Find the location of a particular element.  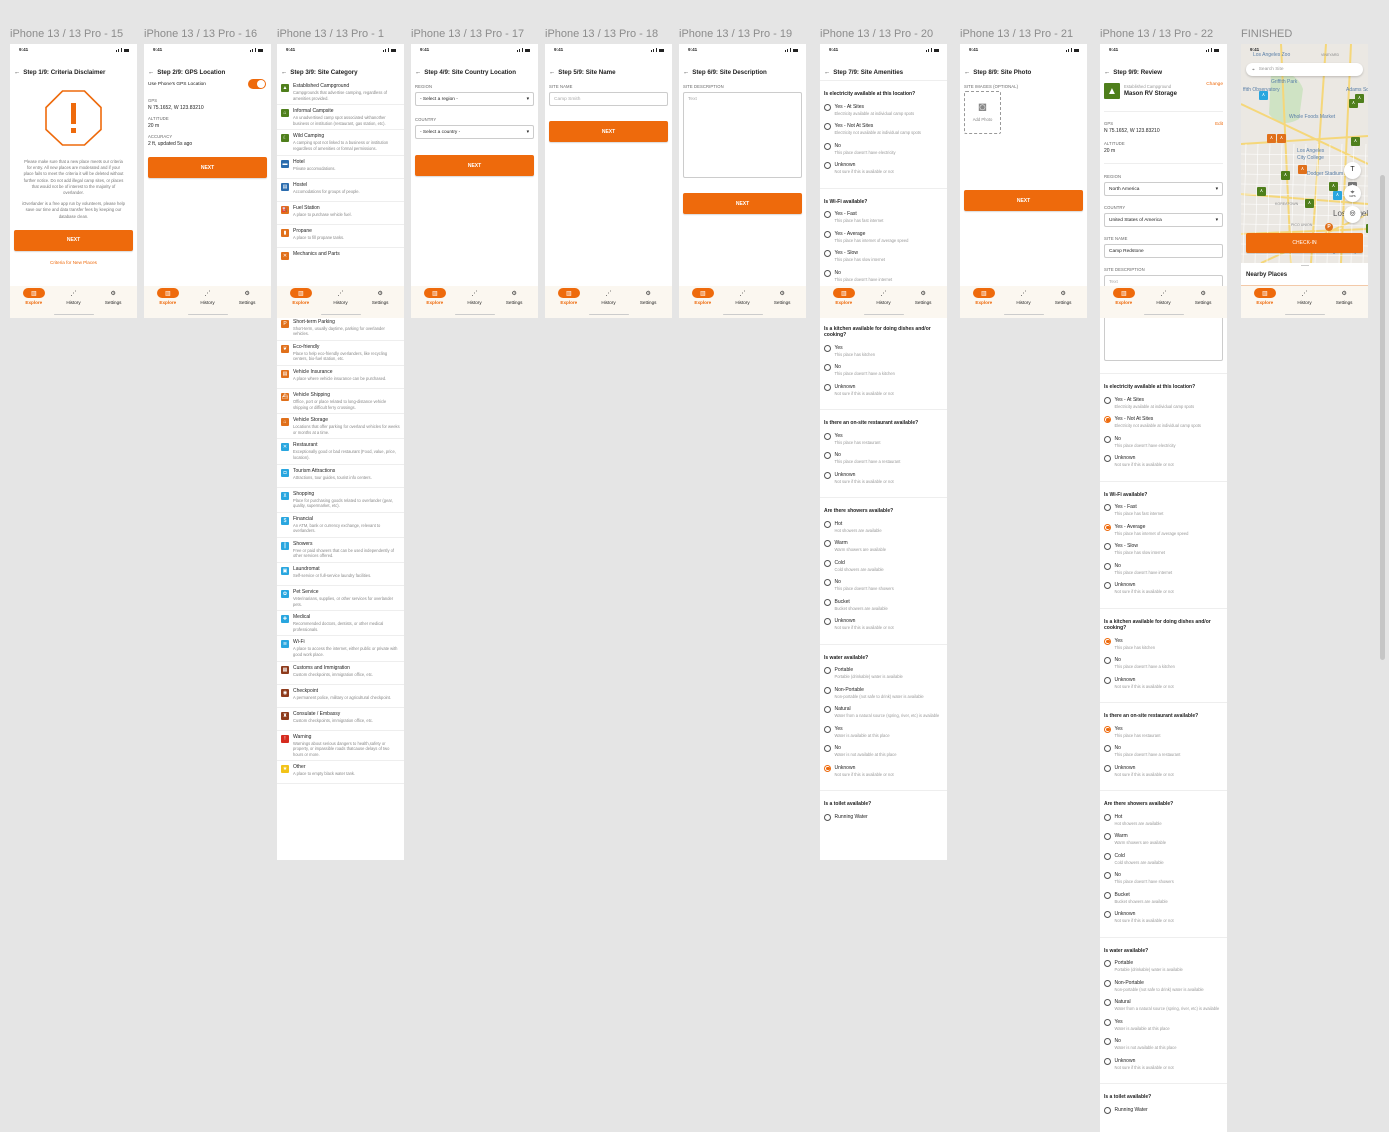

sheet-handle is located at coordinates (1305, 265).